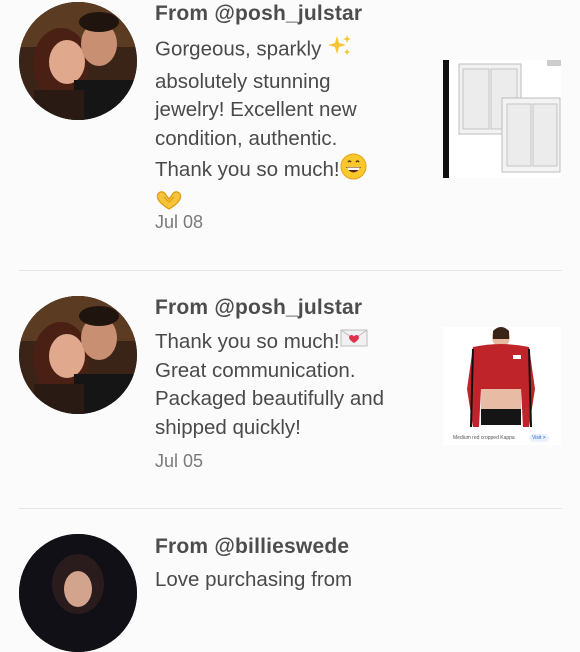 The height and width of the screenshot is (652, 580). Describe the element at coordinates (243, 81) in the screenshot. I see `review-line: absolutely stunning` at that location.